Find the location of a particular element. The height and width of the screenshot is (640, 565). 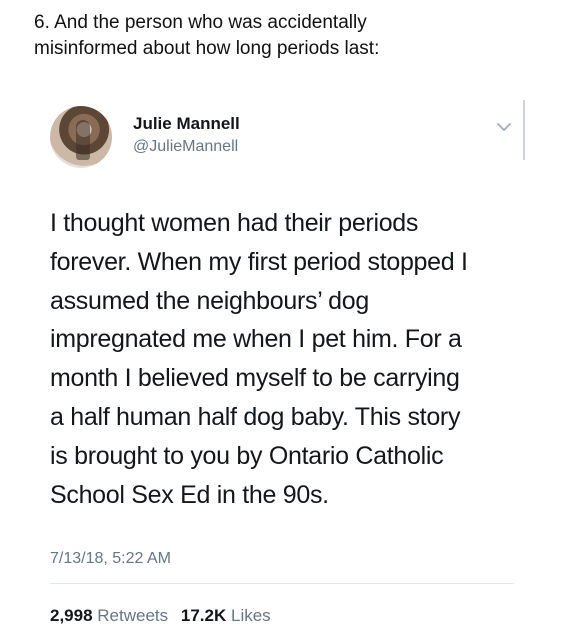

likes-stat: 17.2K Likes is located at coordinates (226, 615).